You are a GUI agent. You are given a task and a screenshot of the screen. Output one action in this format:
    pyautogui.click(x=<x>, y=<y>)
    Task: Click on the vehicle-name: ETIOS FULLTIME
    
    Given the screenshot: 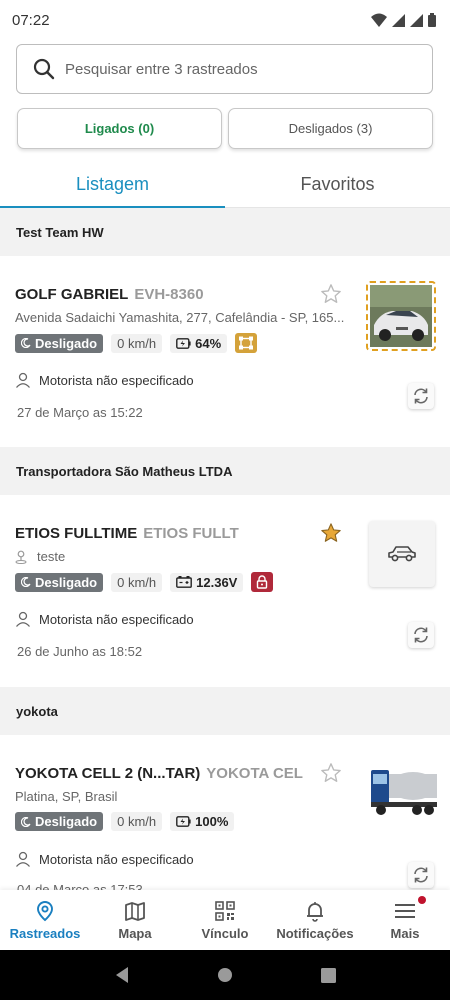 What is the action you would take?
    pyautogui.click(x=76, y=533)
    